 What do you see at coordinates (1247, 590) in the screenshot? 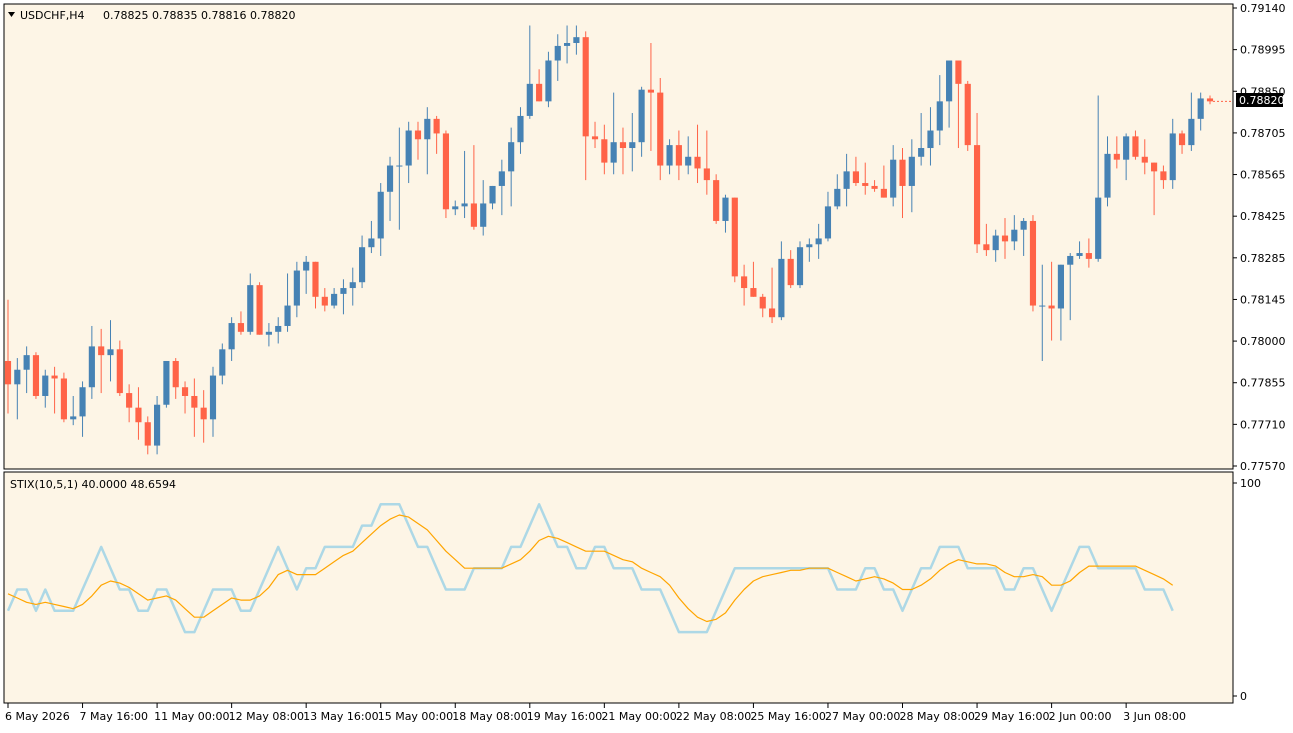
I see `indicator-axis: 100 0` at bounding box center [1247, 590].